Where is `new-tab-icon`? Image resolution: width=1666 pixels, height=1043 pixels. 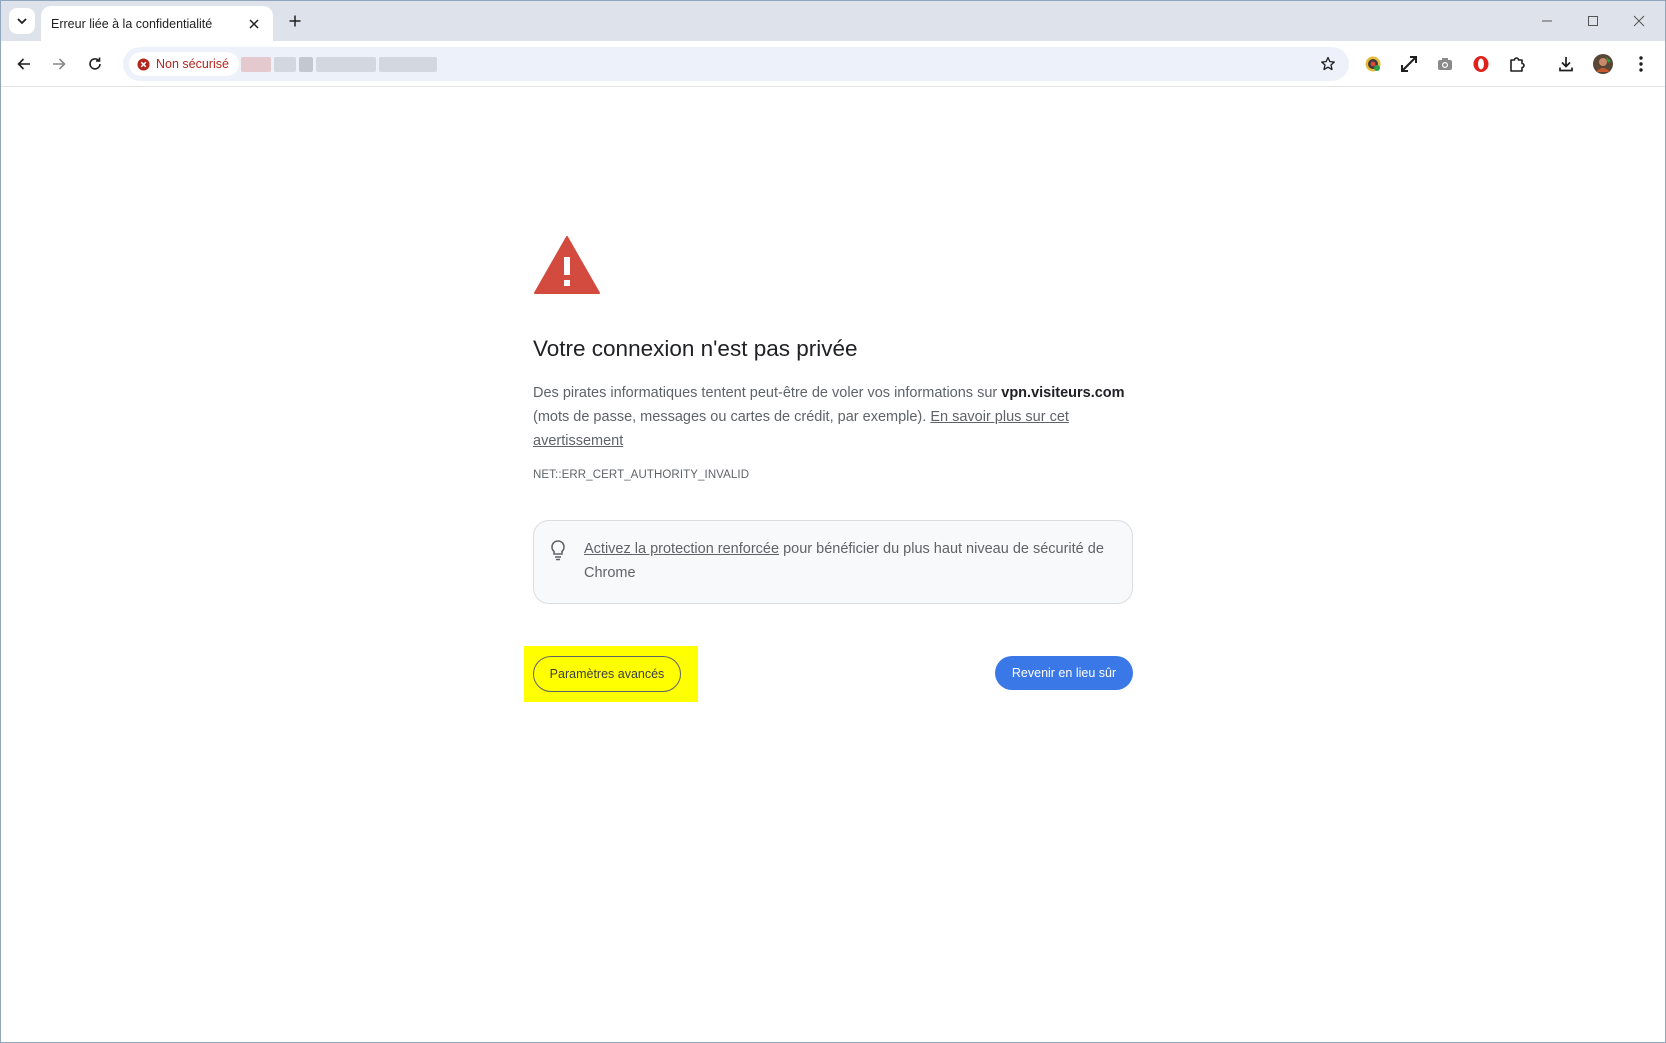 new-tab-icon is located at coordinates (295, 21).